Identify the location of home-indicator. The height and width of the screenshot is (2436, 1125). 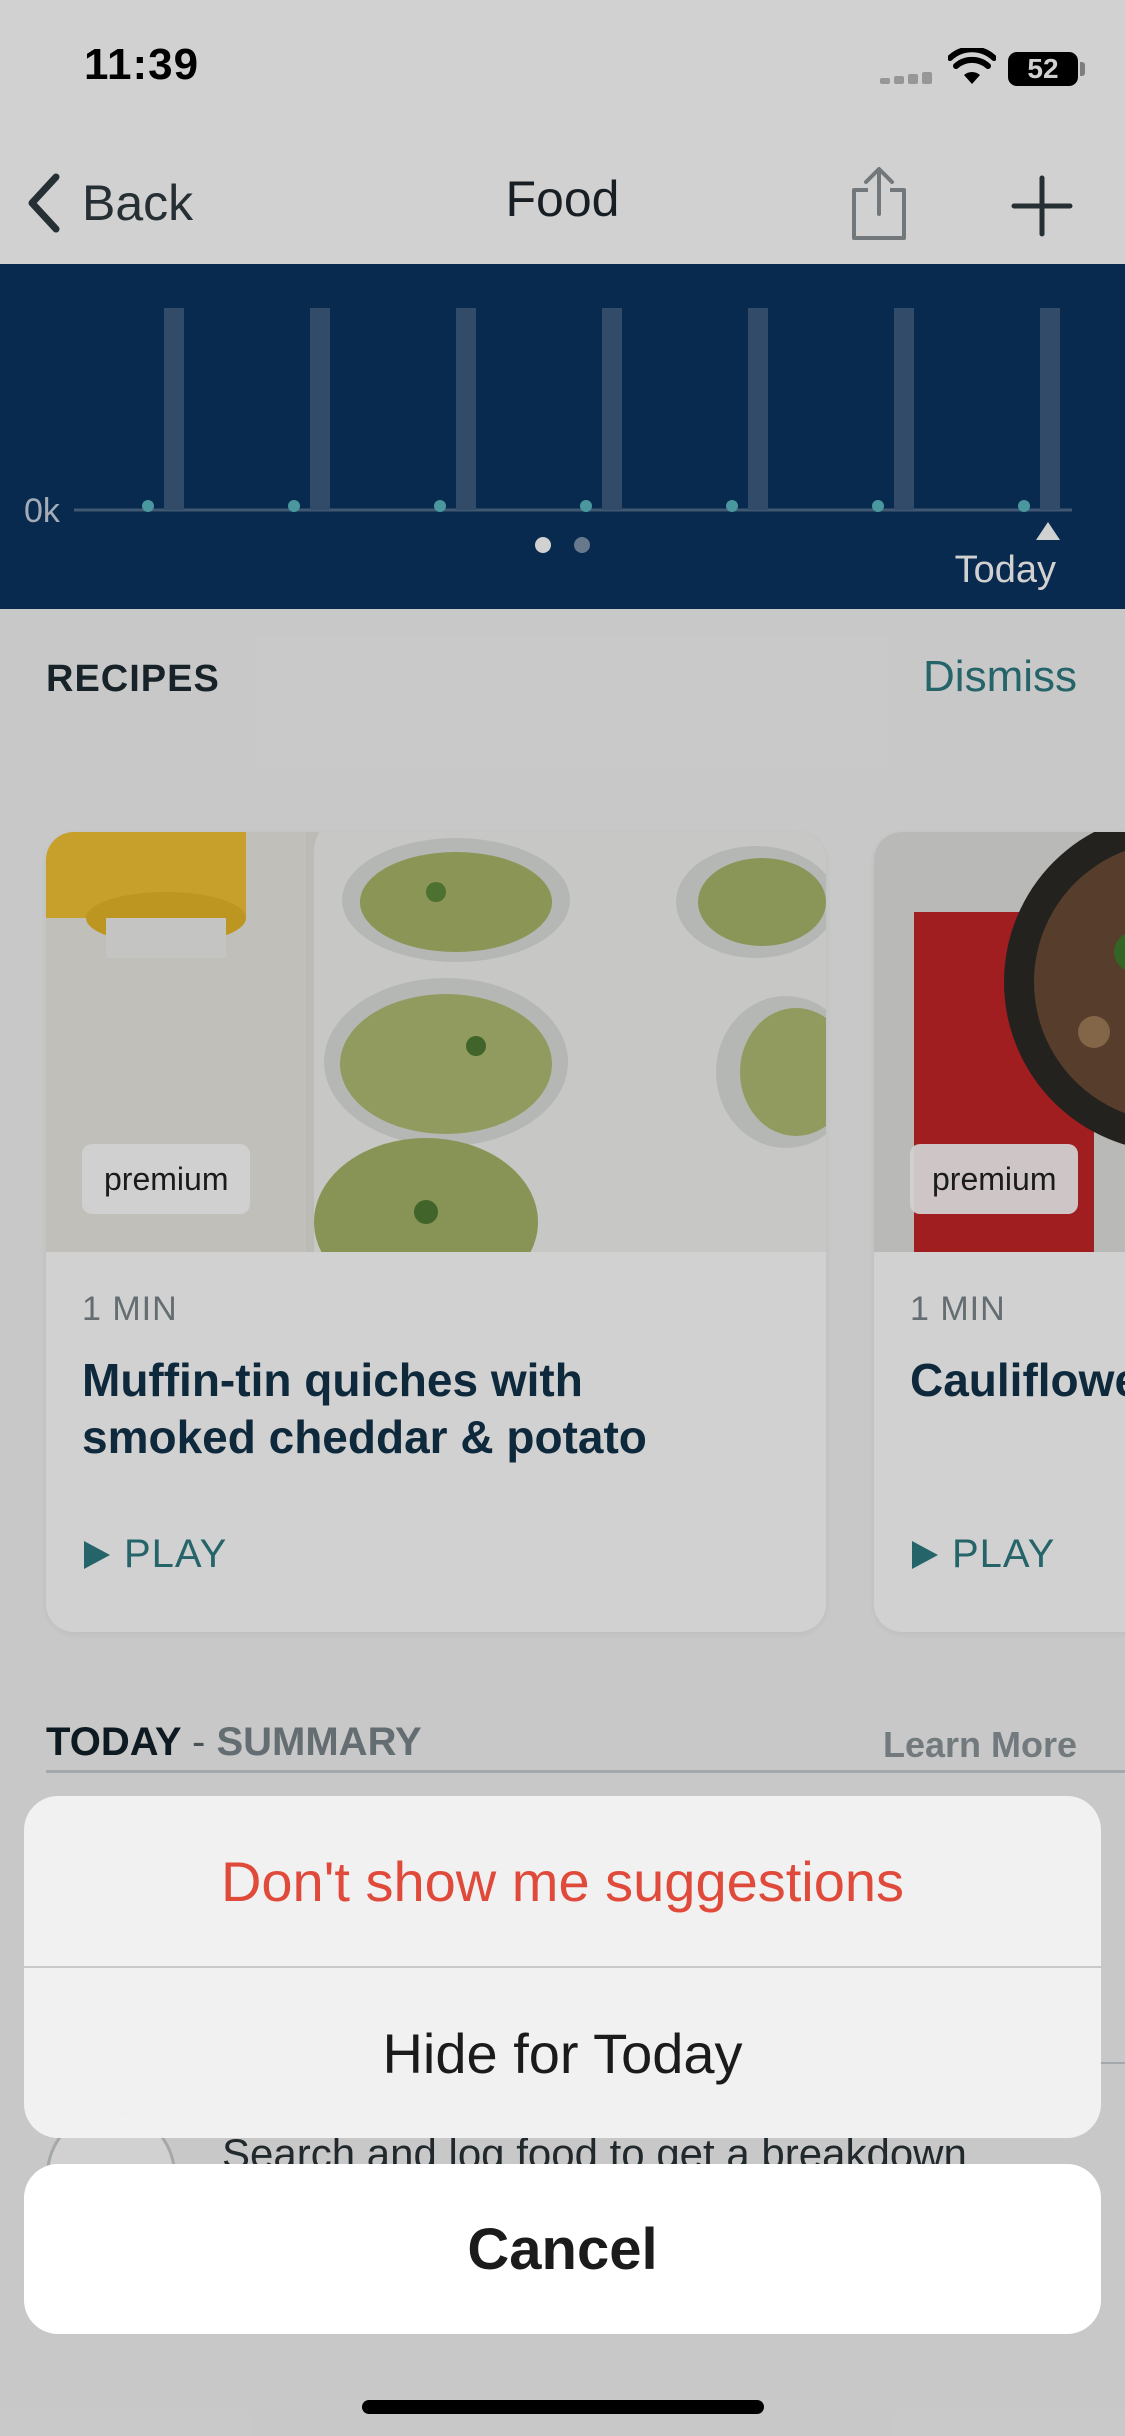
(563, 2407).